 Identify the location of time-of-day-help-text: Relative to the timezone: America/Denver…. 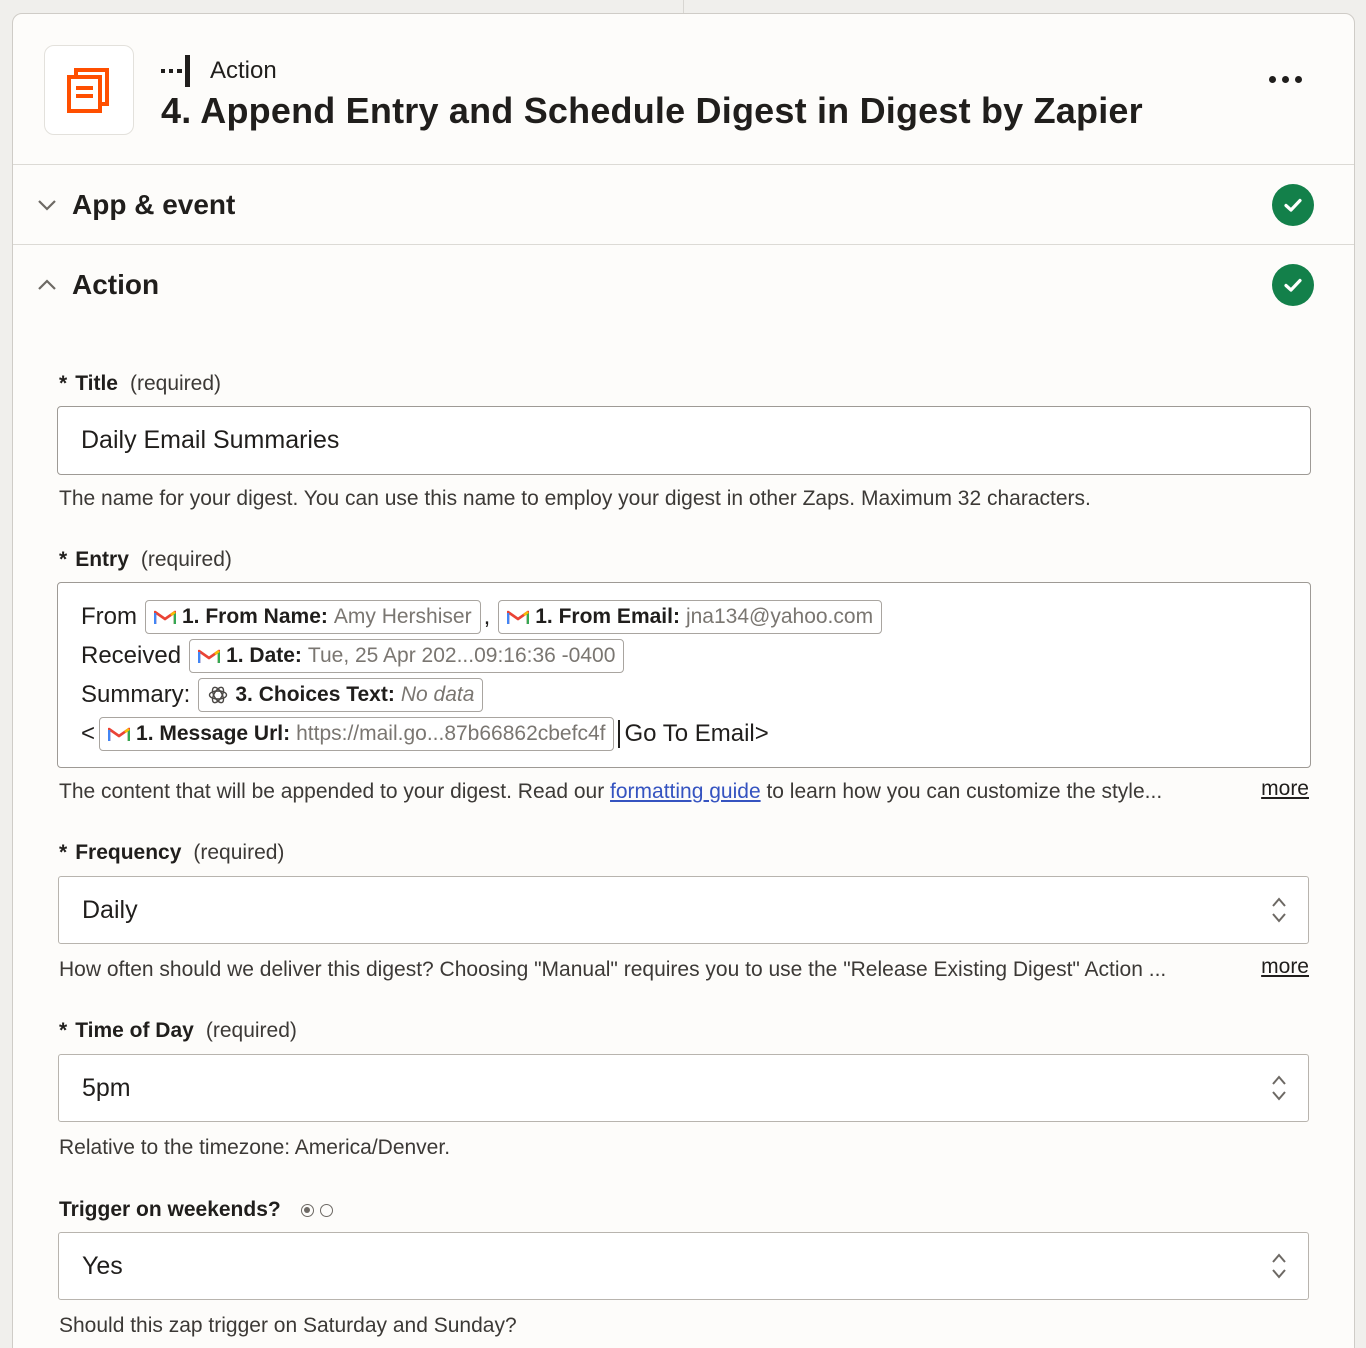
(255, 1147).